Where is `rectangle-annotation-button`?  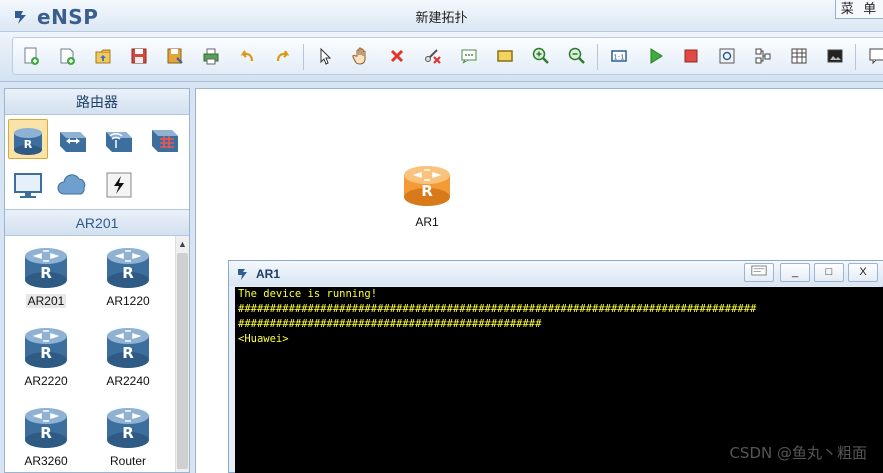 rectangle-annotation-button is located at coordinates (505, 56).